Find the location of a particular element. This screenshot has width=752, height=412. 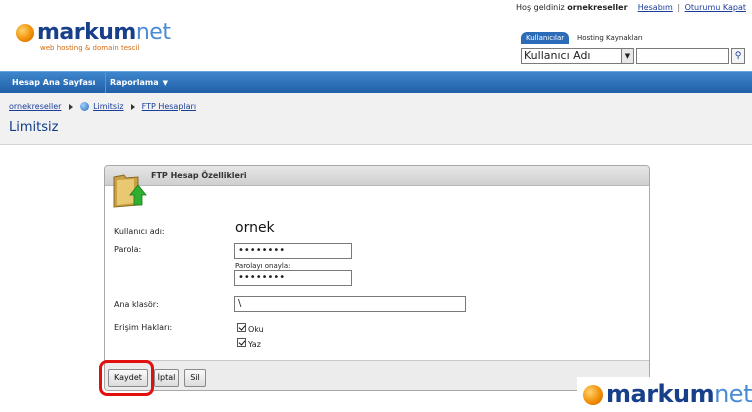

brand-logo: markumnet web hosting & domain tescil is located at coordinates (96, 37).